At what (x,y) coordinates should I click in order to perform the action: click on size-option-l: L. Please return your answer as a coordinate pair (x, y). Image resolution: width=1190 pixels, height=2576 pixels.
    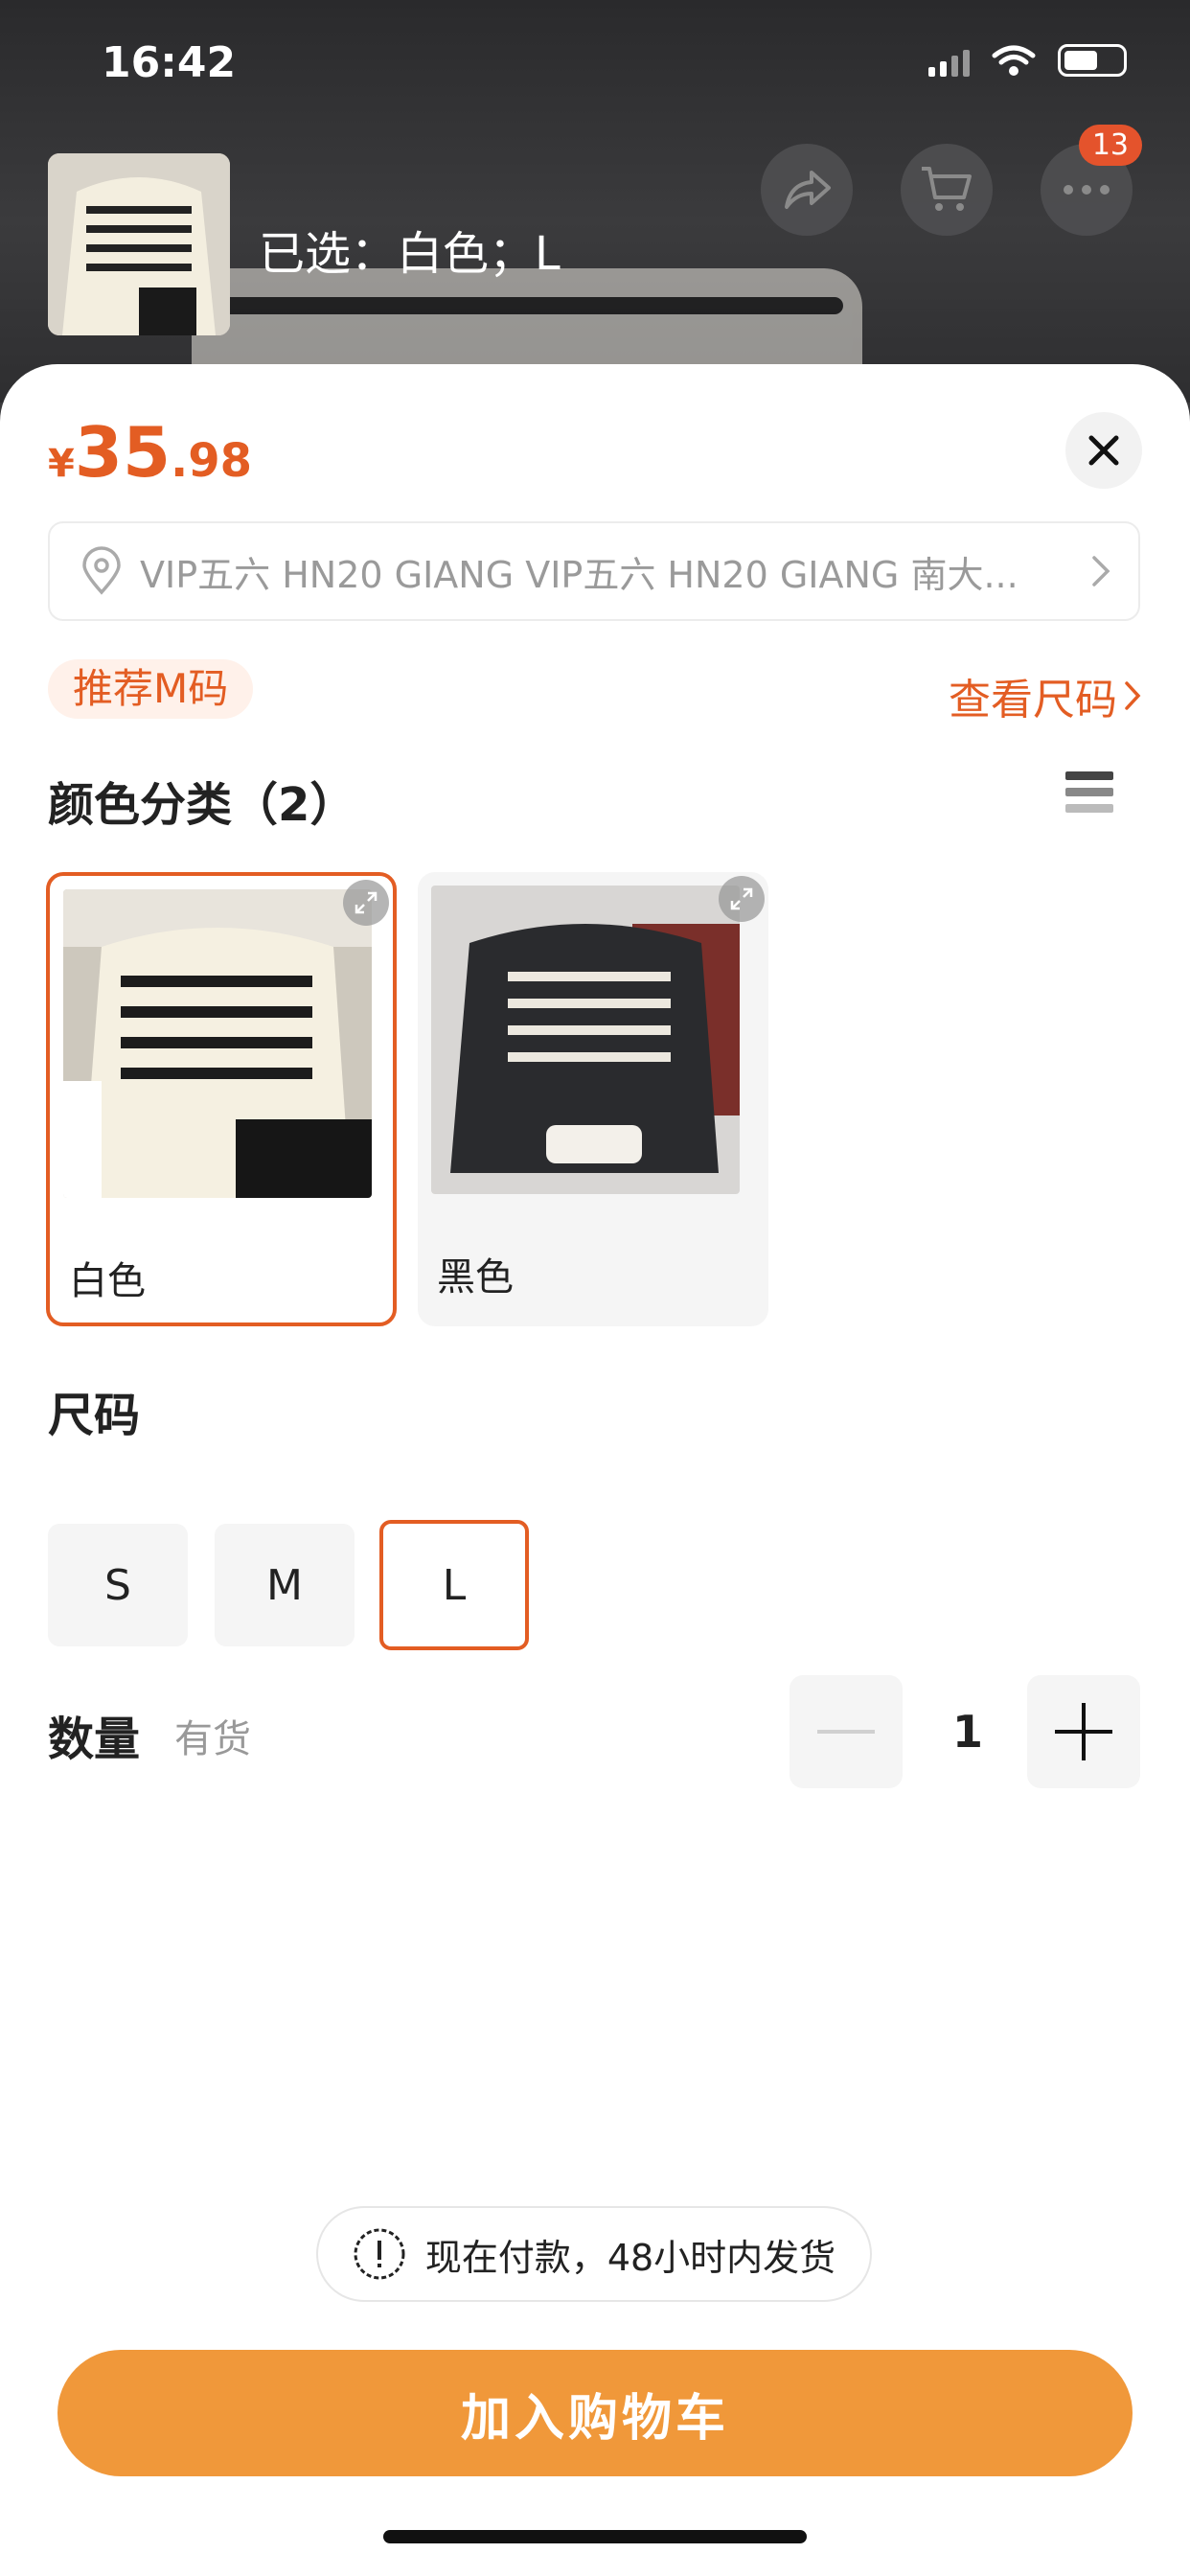
    Looking at the image, I should click on (454, 1585).